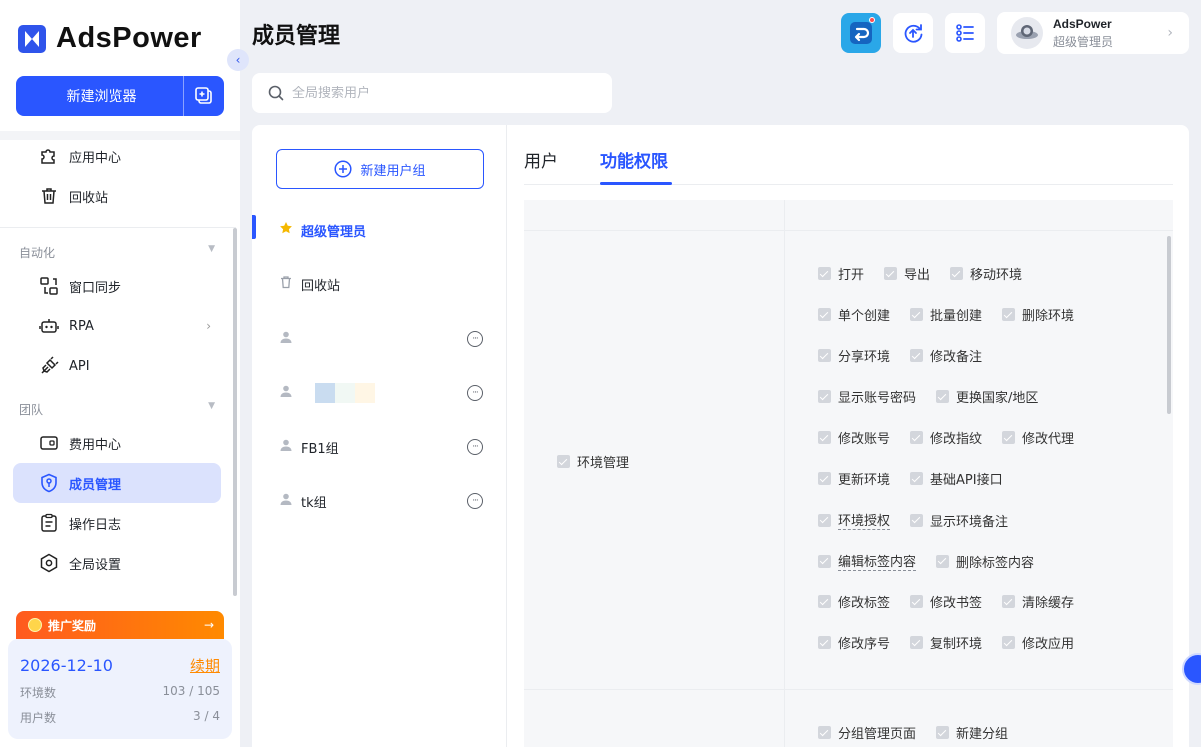 The height and width of the screenshot is (747, 1201). I want to click on row-divider, so click(848, 689).